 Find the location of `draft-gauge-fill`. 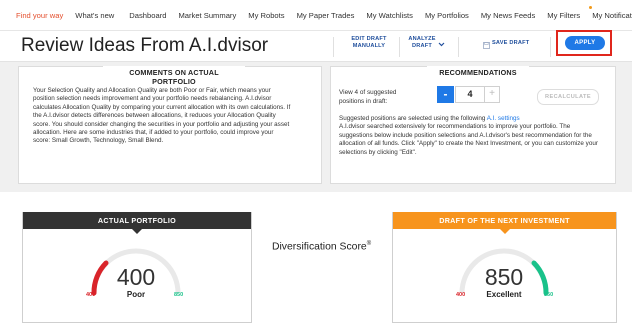

draft-gauge-fill is located at coordinates (540, 278).